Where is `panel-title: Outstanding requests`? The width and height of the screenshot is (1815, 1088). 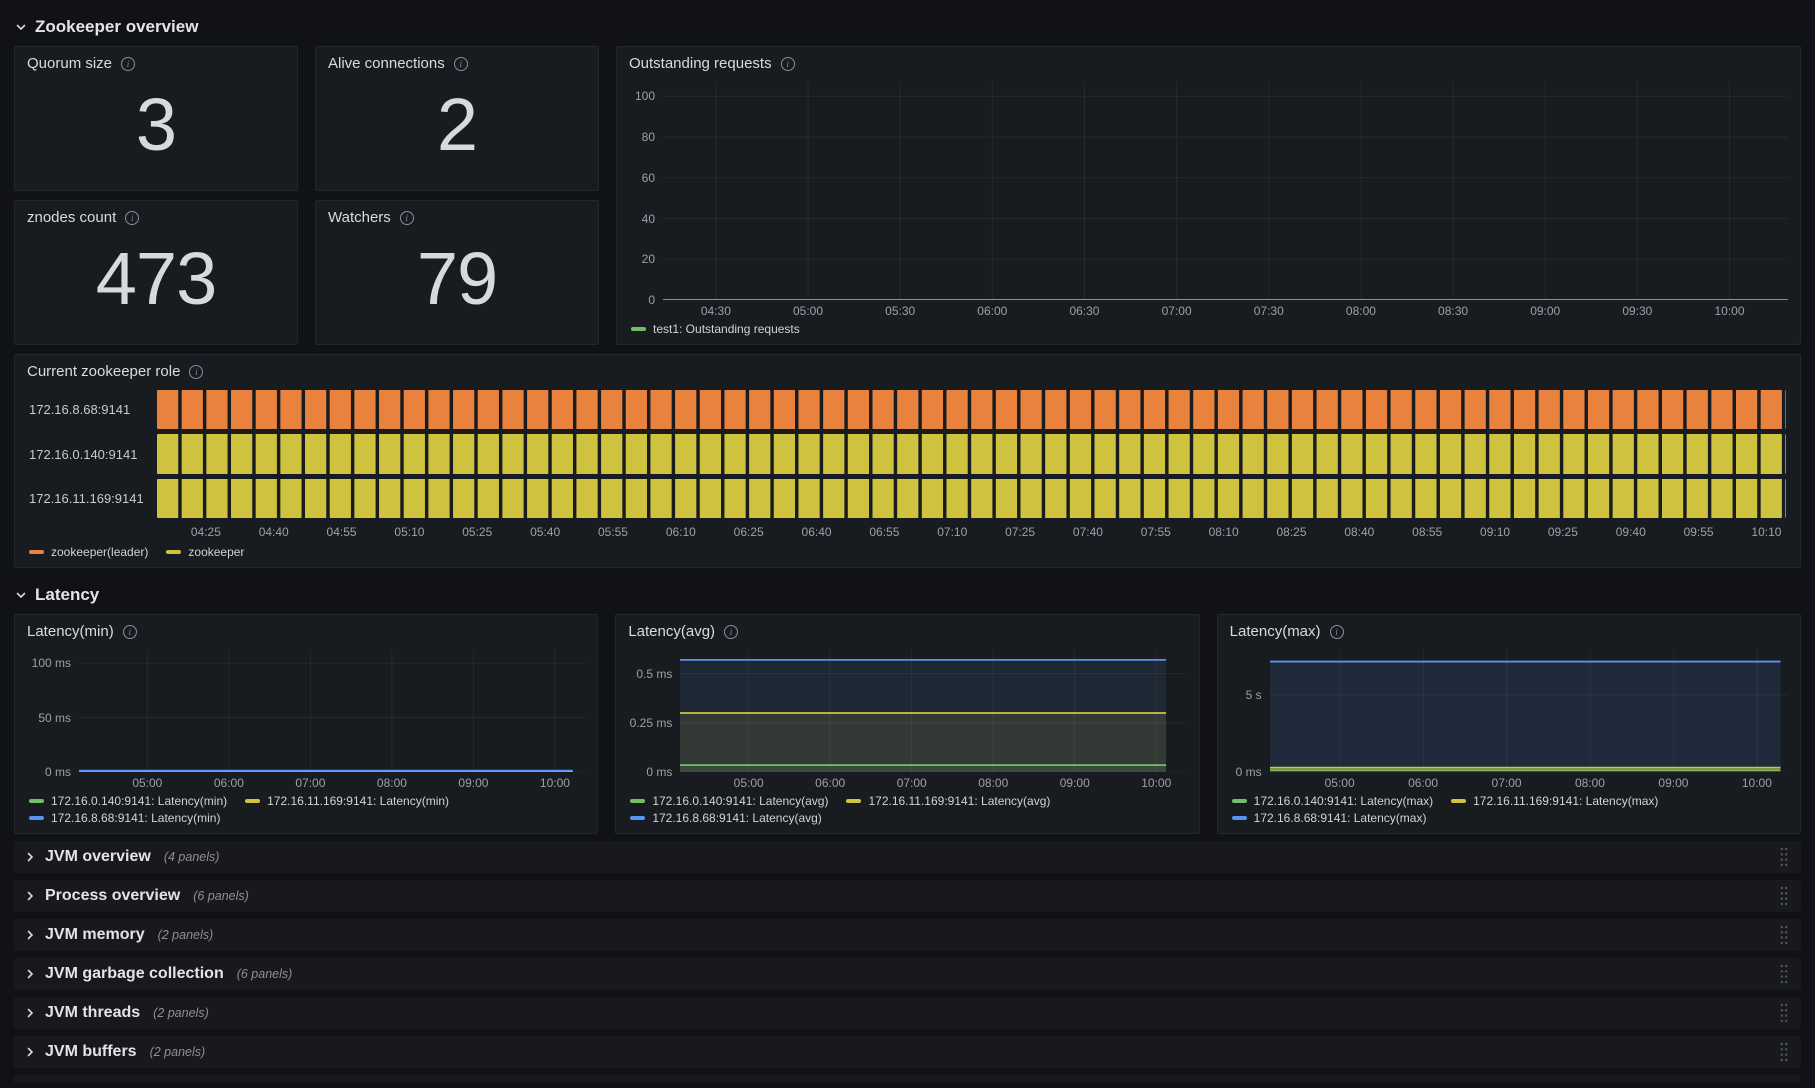 panel-title: Outstanding requests is located at coordinates (700, 63).